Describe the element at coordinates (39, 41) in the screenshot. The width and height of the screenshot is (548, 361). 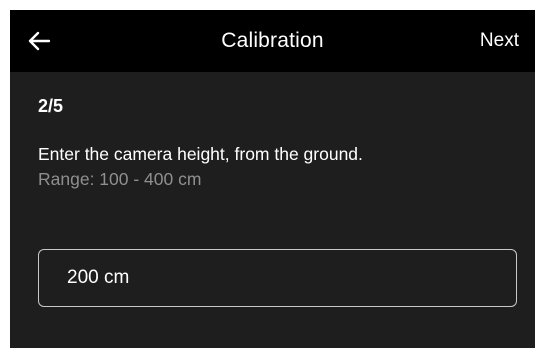
I see `arrow-left-icon` at that location.